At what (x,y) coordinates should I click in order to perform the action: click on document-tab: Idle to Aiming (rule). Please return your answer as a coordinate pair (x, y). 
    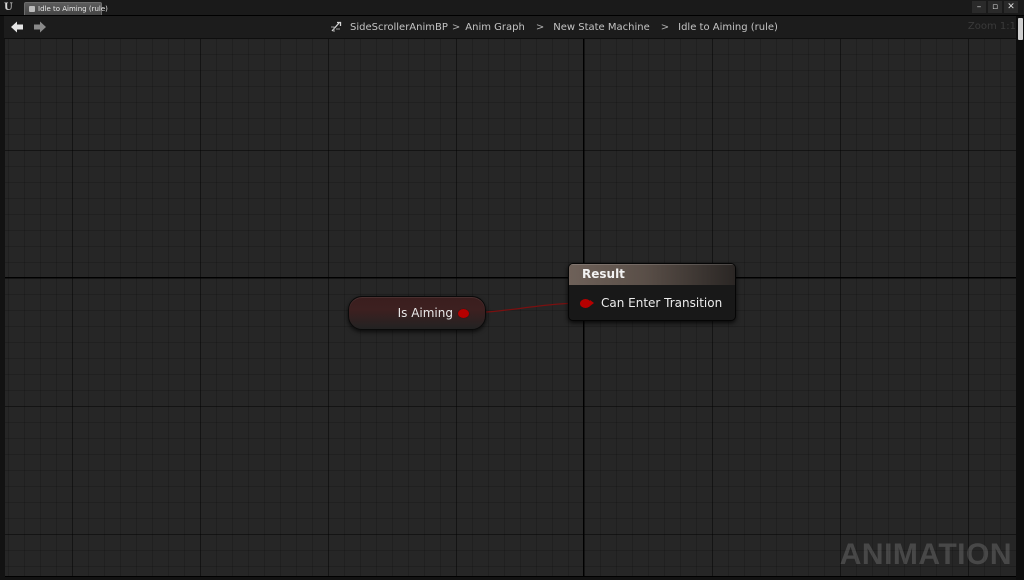
    Looking at the image, I should click on (66, 8).